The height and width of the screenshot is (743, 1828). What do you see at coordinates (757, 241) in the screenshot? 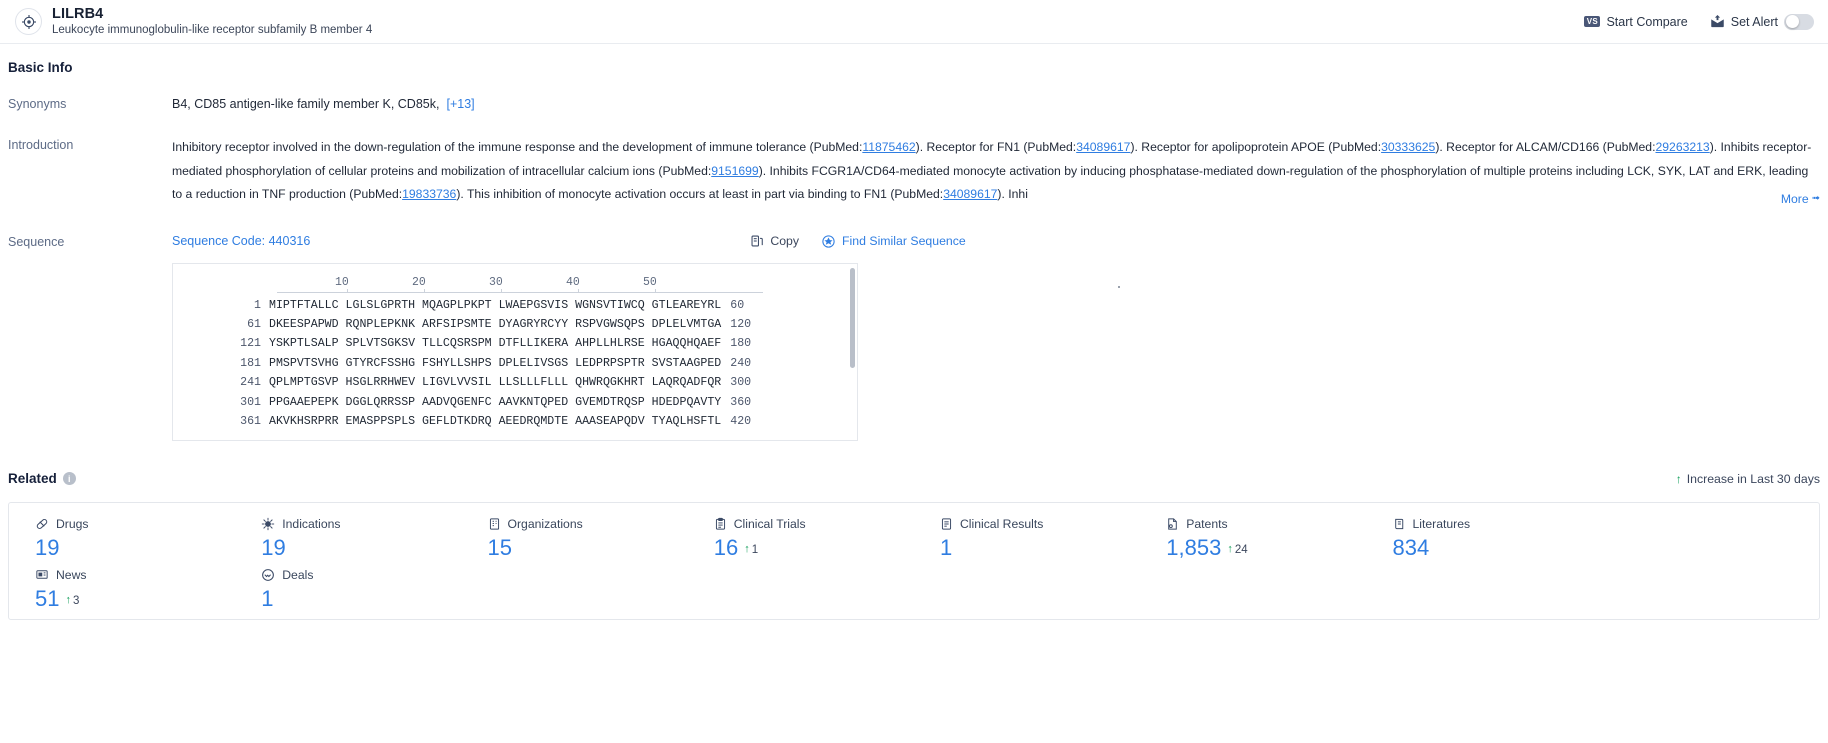
I see `copy-icon` at bounding box center [757, 241].